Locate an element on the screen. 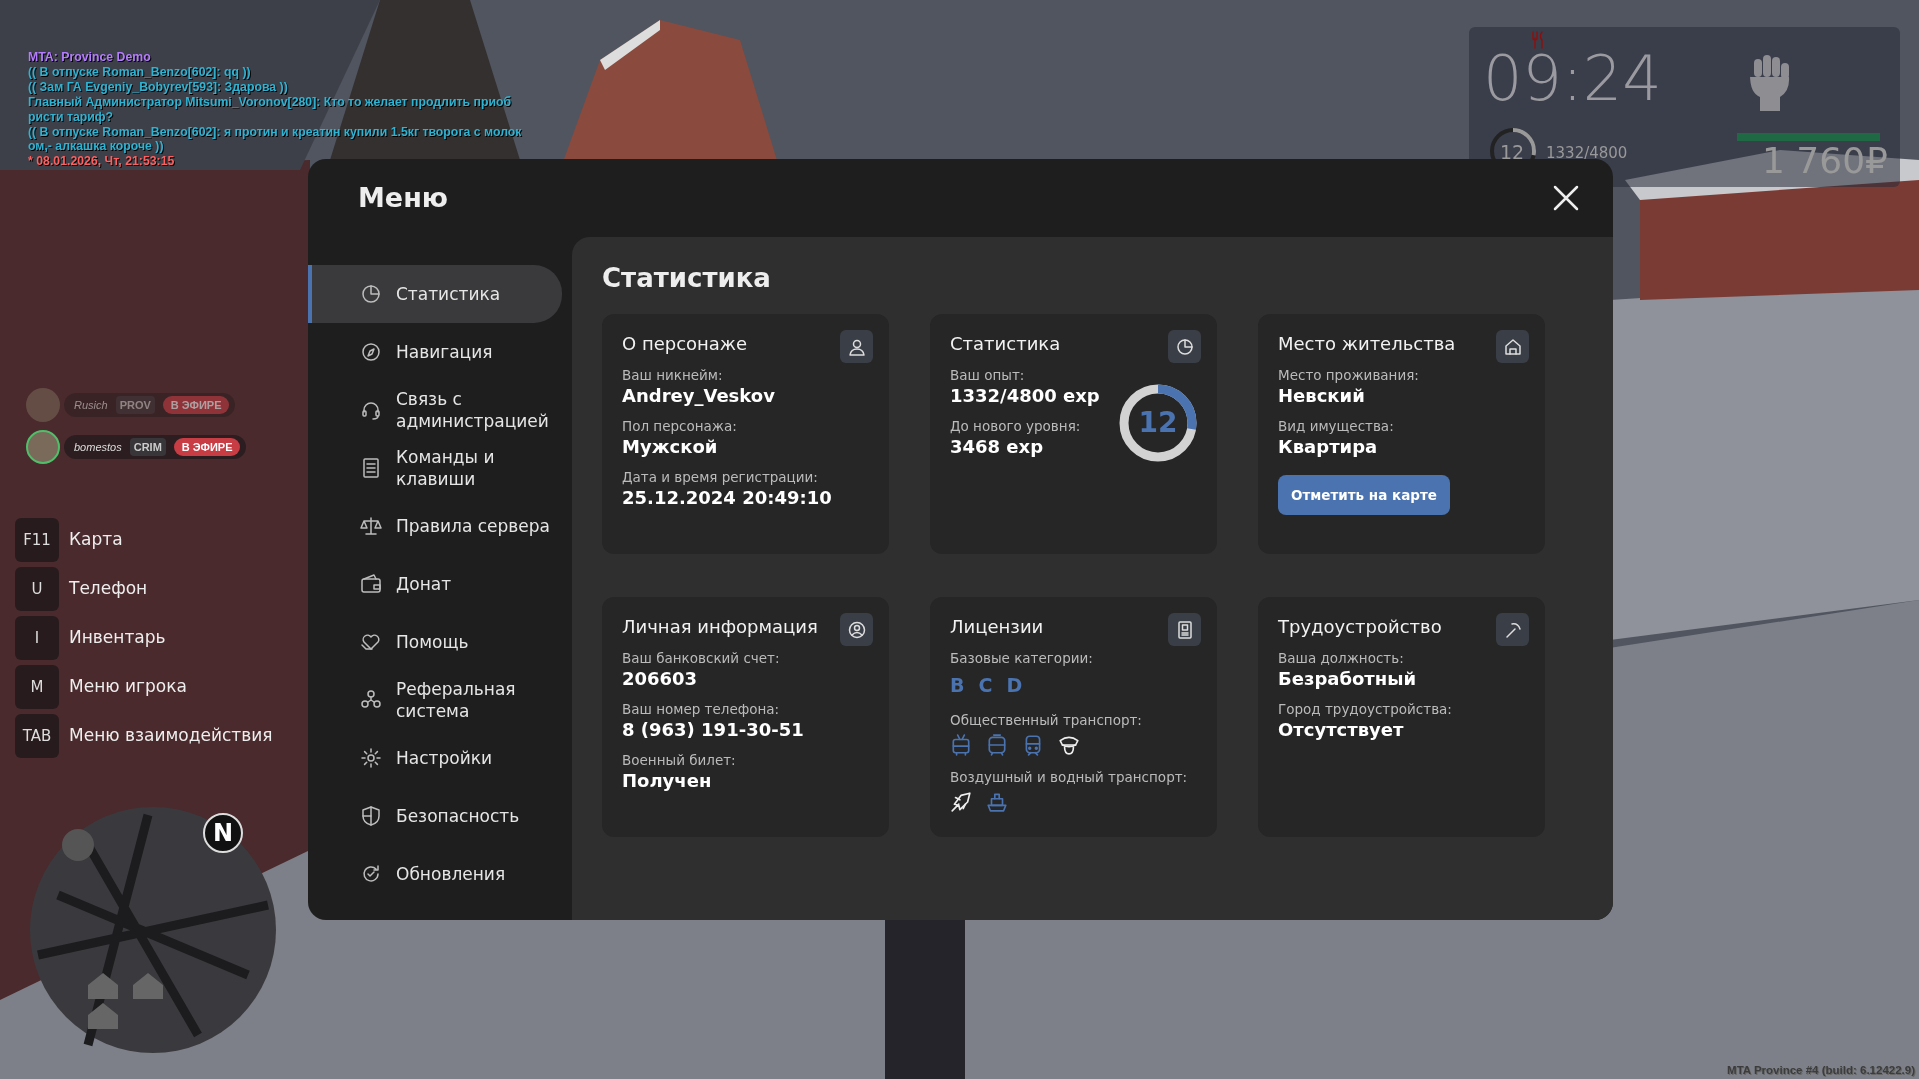 The height and width of the screenshot is (1079, 1919). key-cap: F11 is located at coordinates (37, 540).